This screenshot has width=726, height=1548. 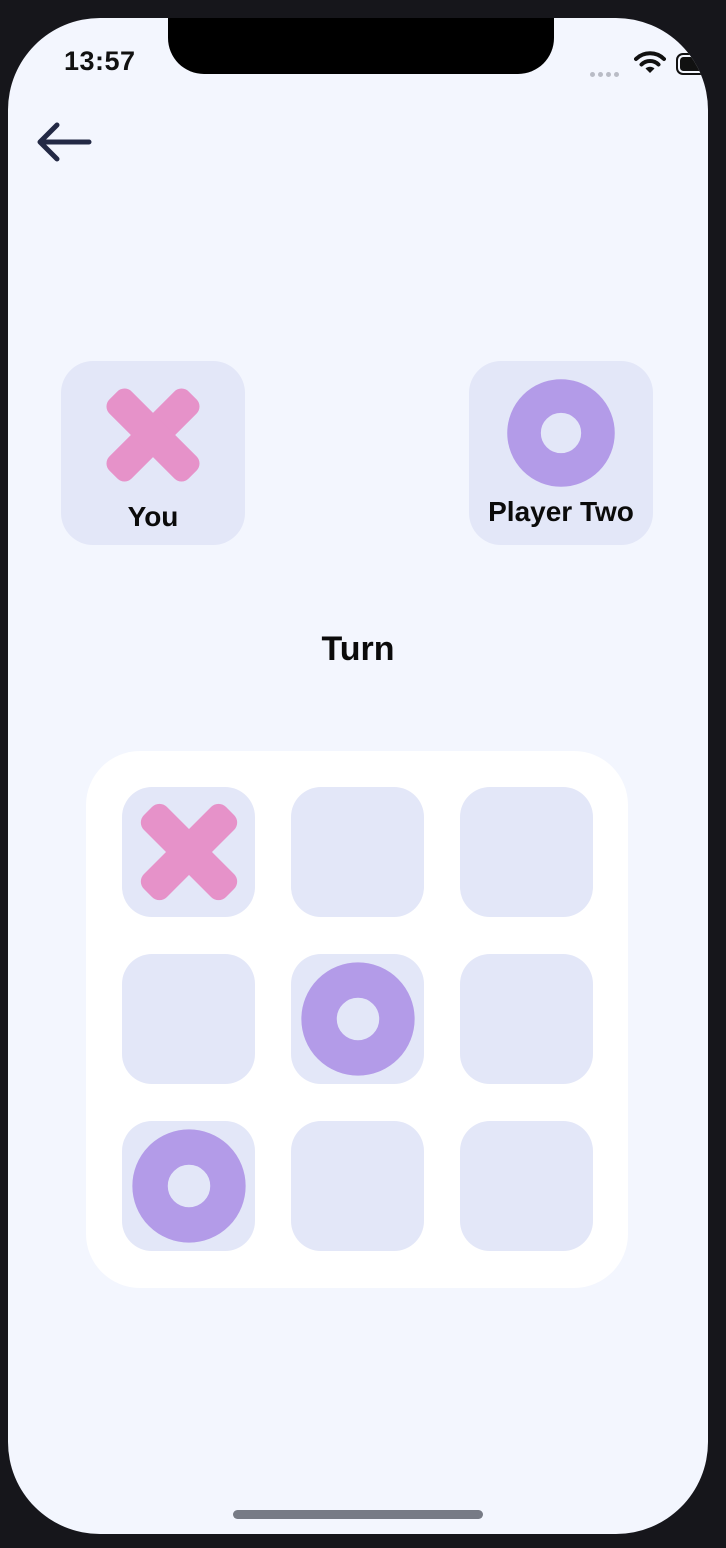 I want to click on status-time: 13:57, so click(x=100, y=61).